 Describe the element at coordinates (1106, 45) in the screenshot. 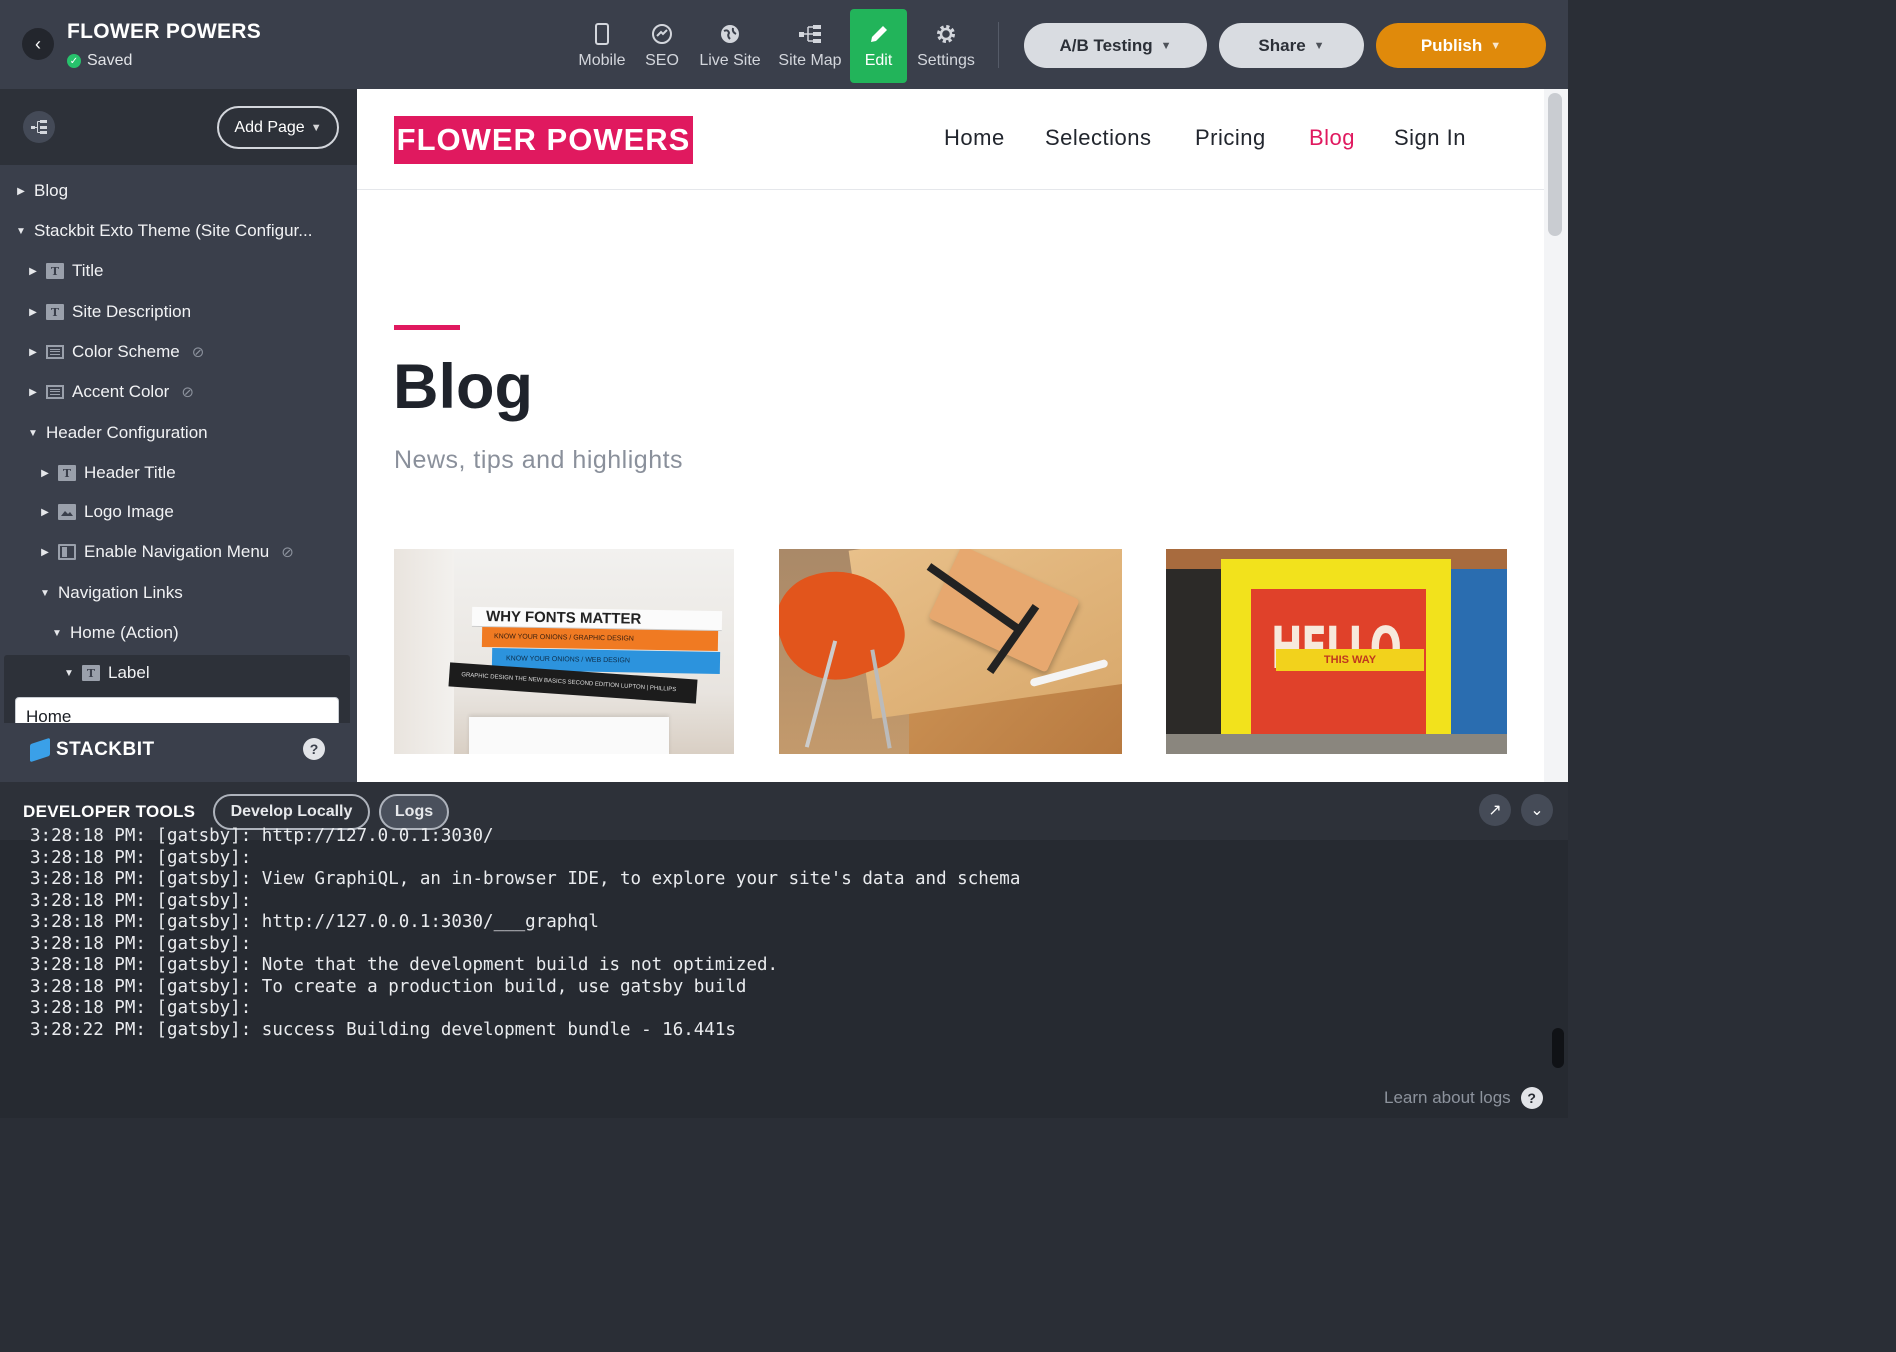

I see `ab-testing-label: A/B Testing` at that location.